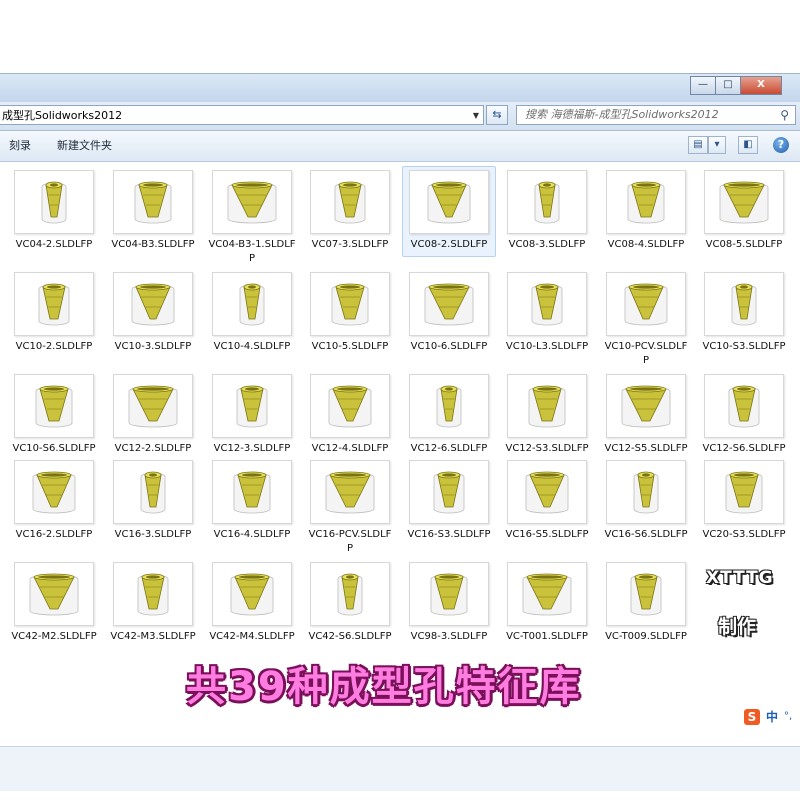  What do you see at coordinates (646, 415) in the screenshot?
I see `file-item: VC12-S5.SLDLFP` at bounding box center [646, 415].